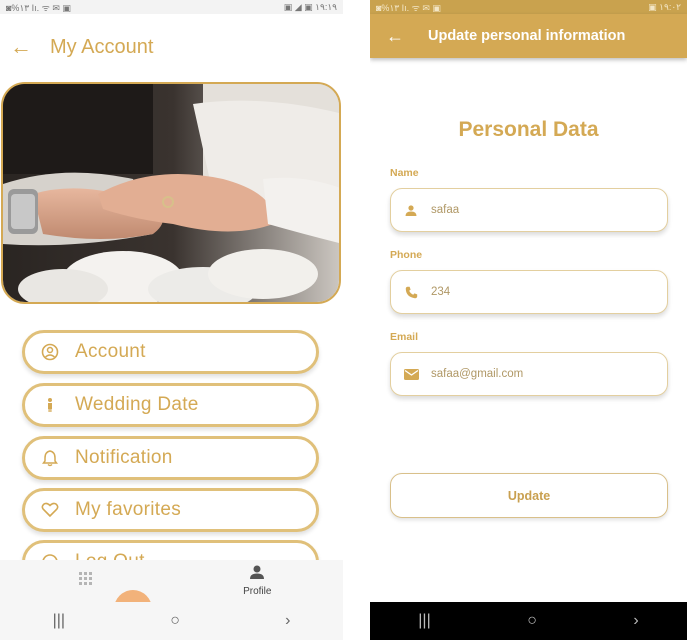 The image size is (687, 640). I want to click on menu-item-favorites: My favorites, so click(170, 510).